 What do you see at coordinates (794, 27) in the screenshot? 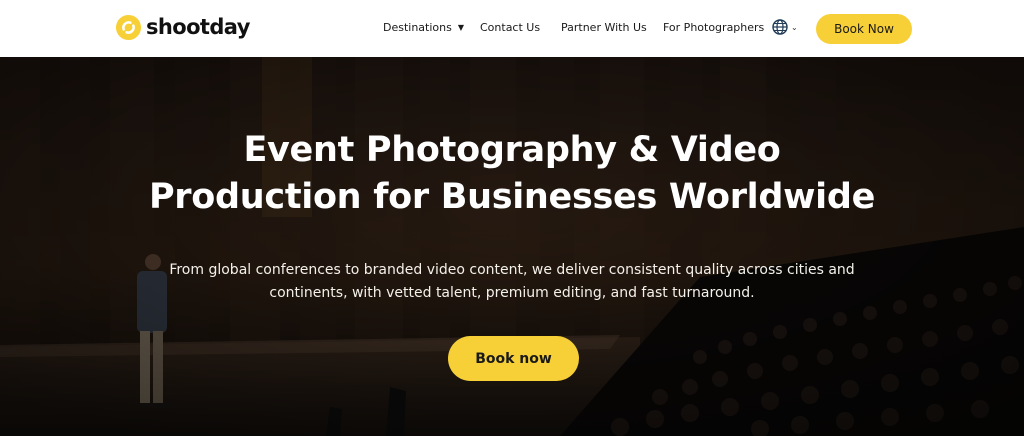
I see `chevron-down-icon: ⌄` at bounding box center [794, 27].